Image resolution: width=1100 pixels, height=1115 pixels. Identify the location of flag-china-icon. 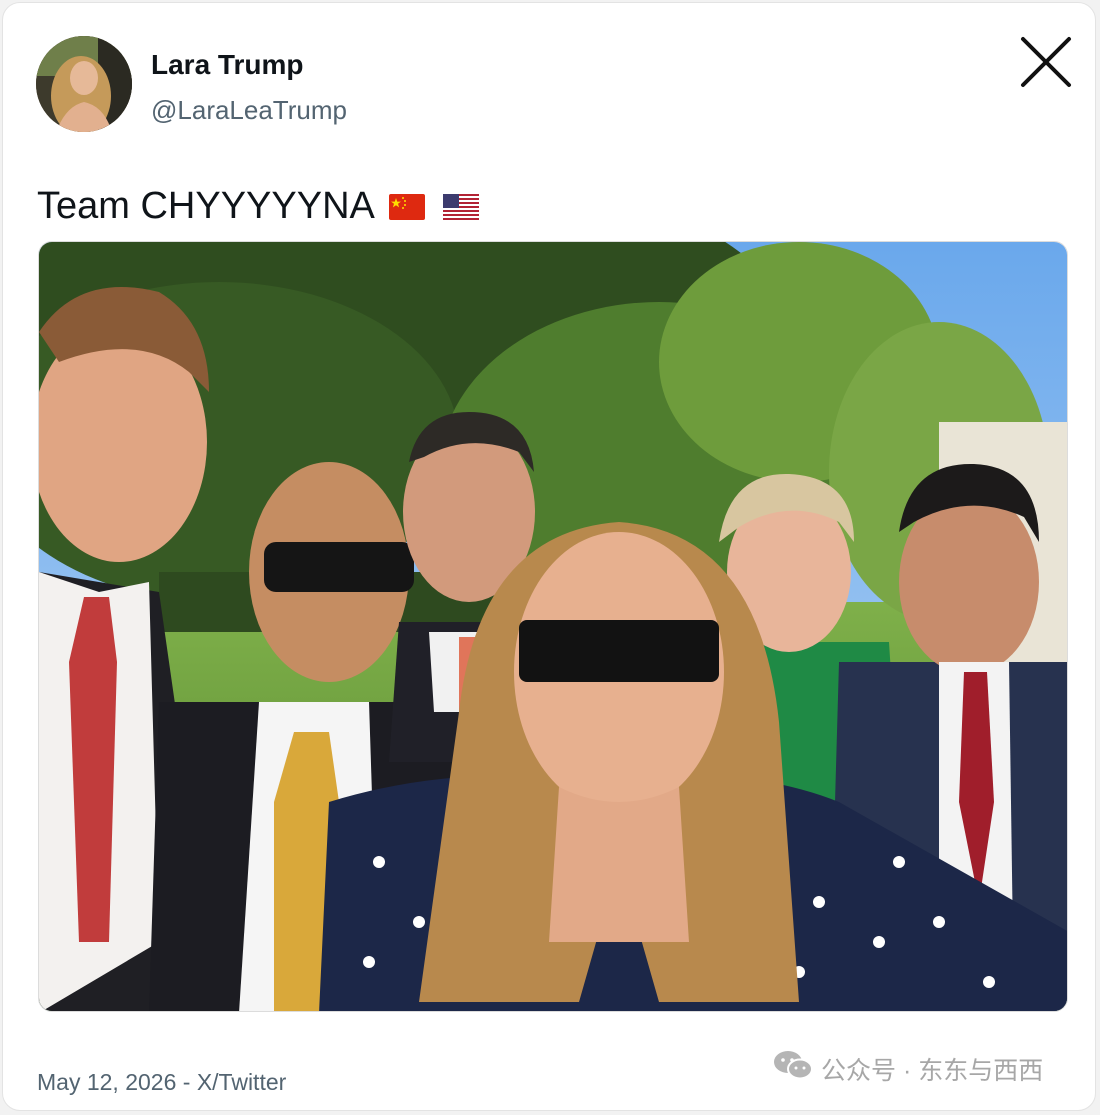
(406, 206).